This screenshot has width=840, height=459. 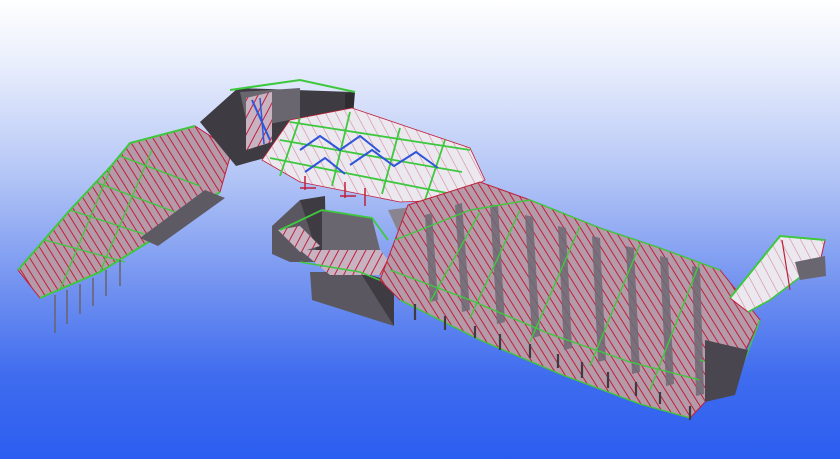 What do you see at coordinates (125, 229) in the screenshot?
I see `left-wing` at bounding box center [125, 229].